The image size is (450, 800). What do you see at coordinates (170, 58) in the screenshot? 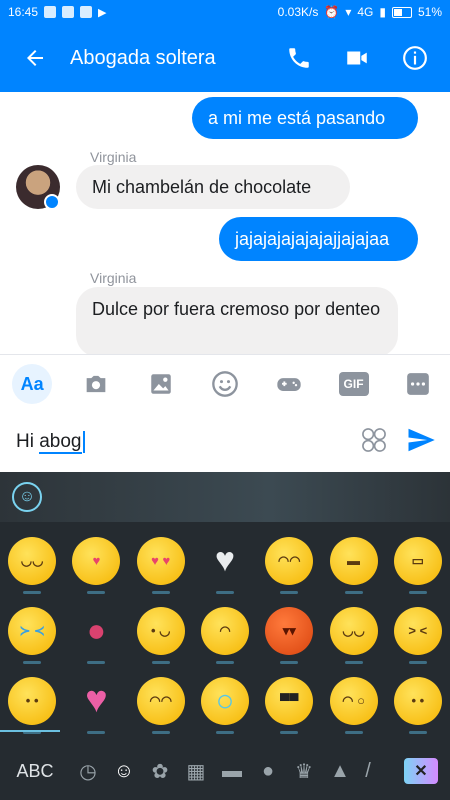
I see `conversation-title: Abogada soltera` at bounding box center [170, 58].